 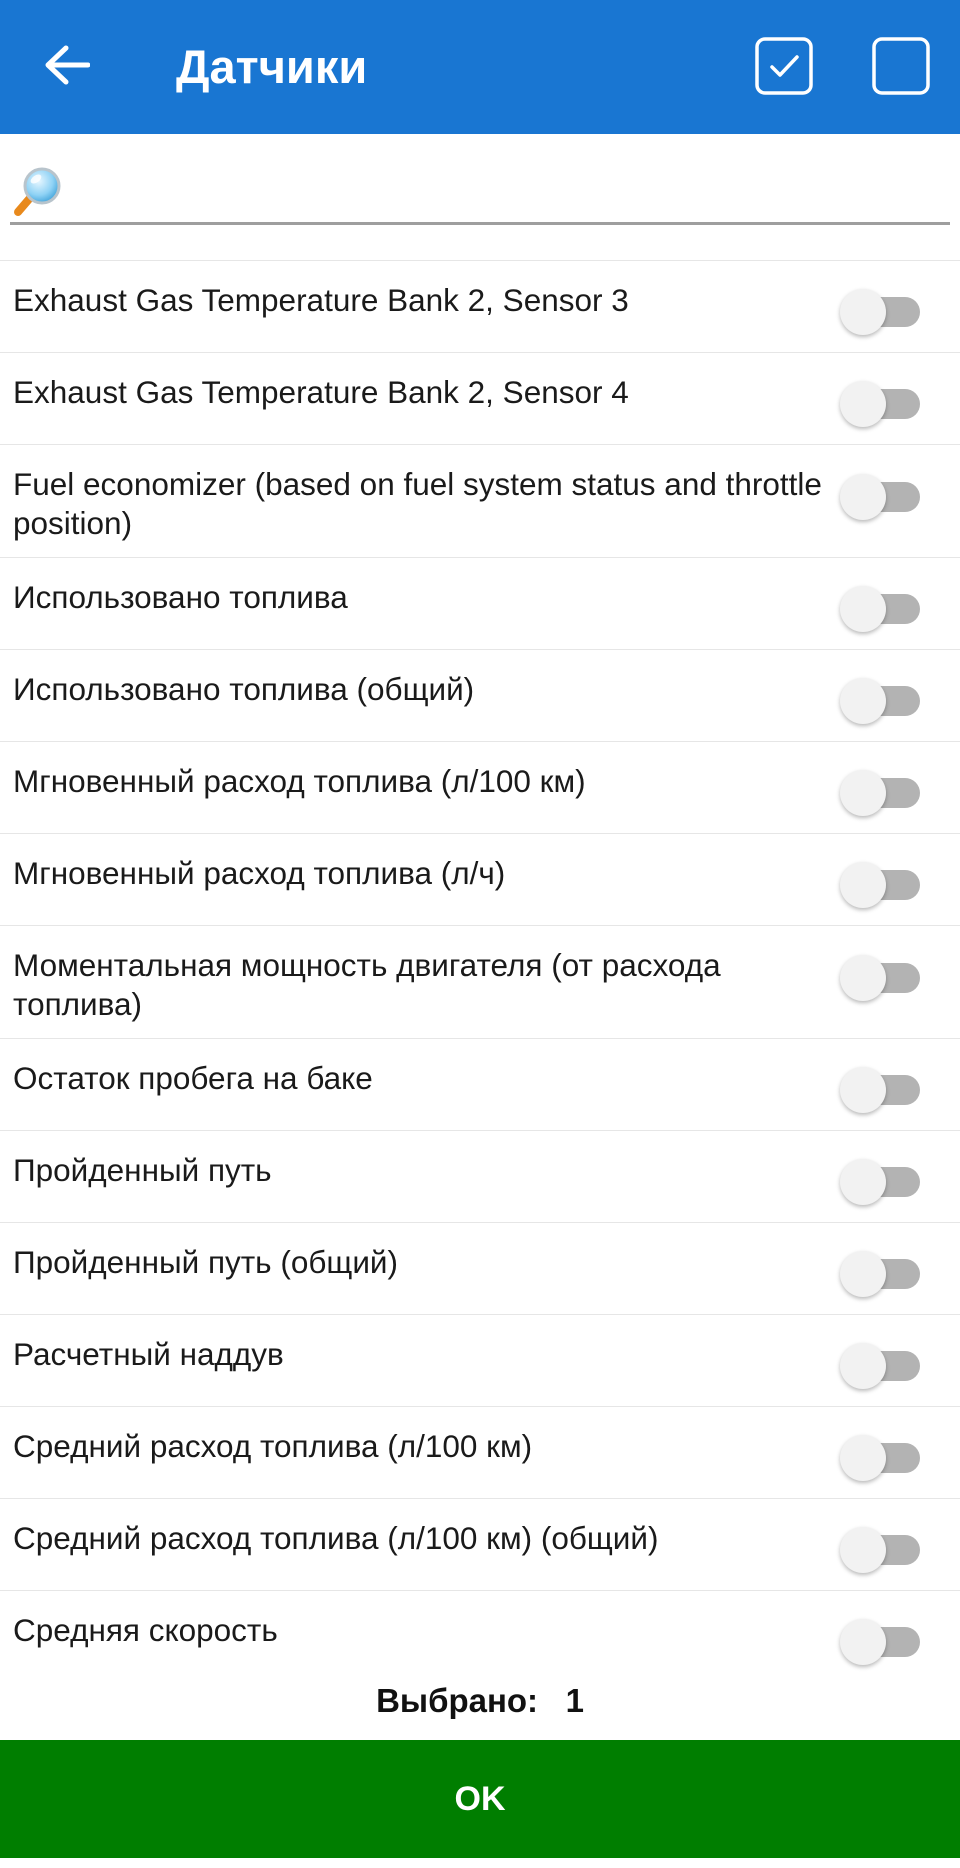 I want to click on checkbox-empty-icon, so click(x=901, y=66).